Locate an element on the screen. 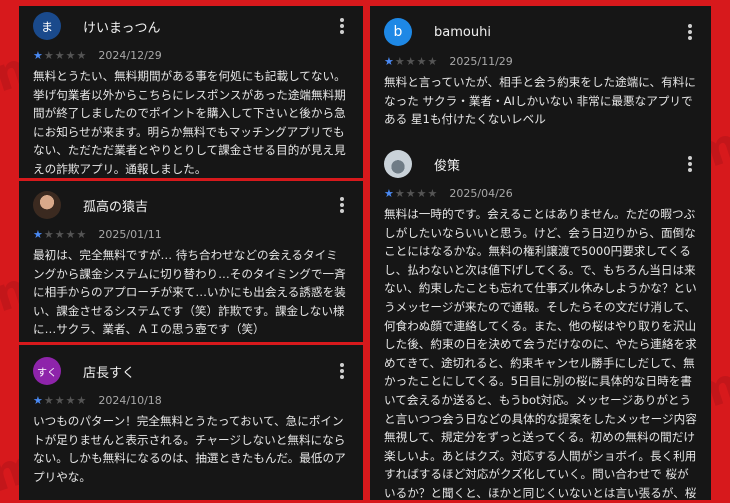 This screenshot has height=503, width=730. reviewer-name: 俊策 is located at coordinates (447, 166).